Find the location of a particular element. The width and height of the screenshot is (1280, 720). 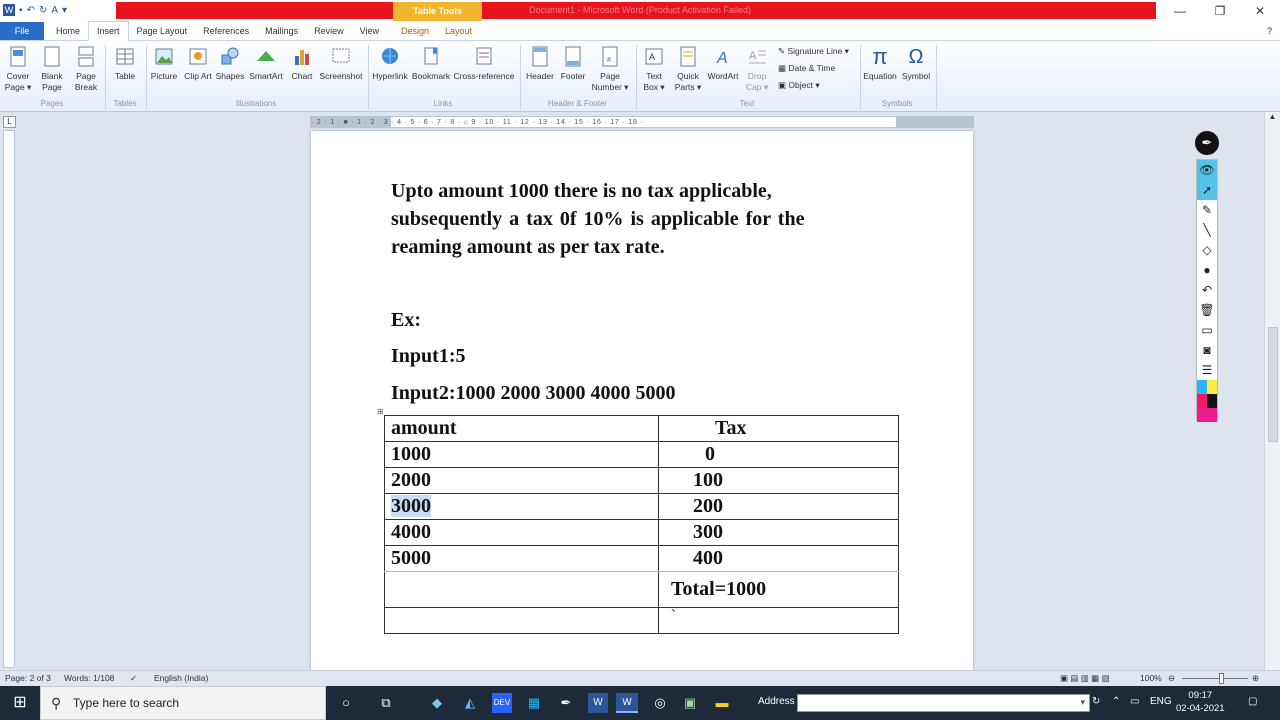

eraser-icon: ◇ is located at coordinates (1207, 250).